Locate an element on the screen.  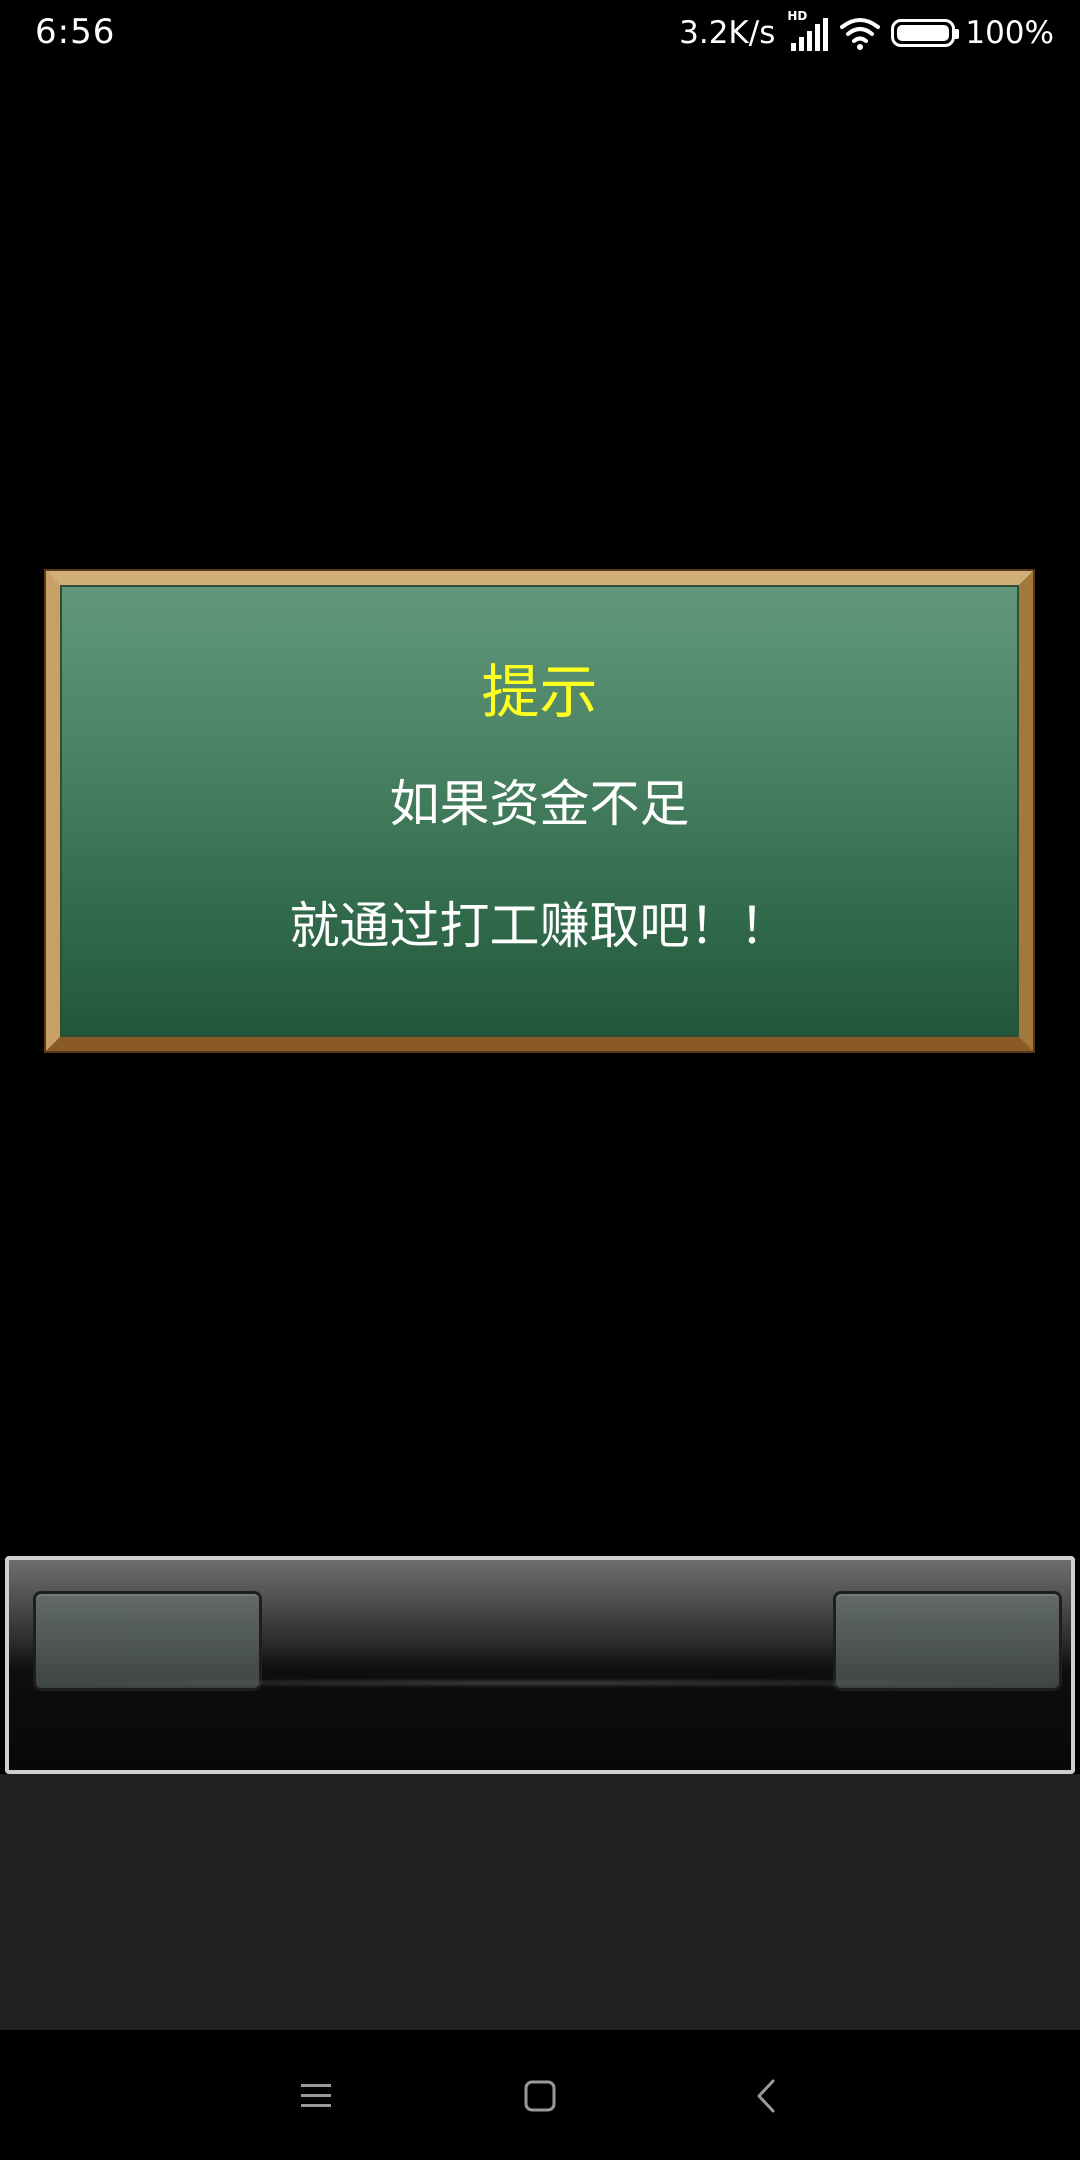
status-bar: 6:56 3.2K/s HD 100% is located at coordinates (540, 33).